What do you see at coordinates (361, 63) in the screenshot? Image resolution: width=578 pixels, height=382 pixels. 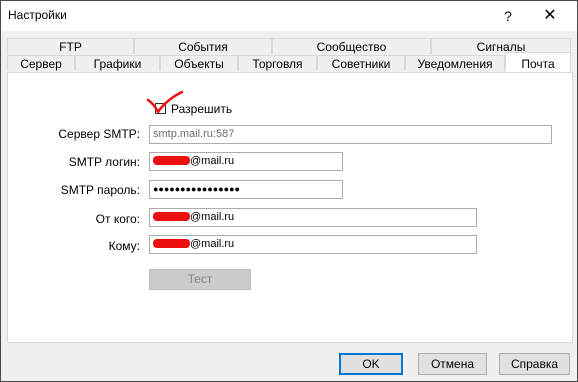 I see `tab-experts: Советники` at bounding box center [361, 63].